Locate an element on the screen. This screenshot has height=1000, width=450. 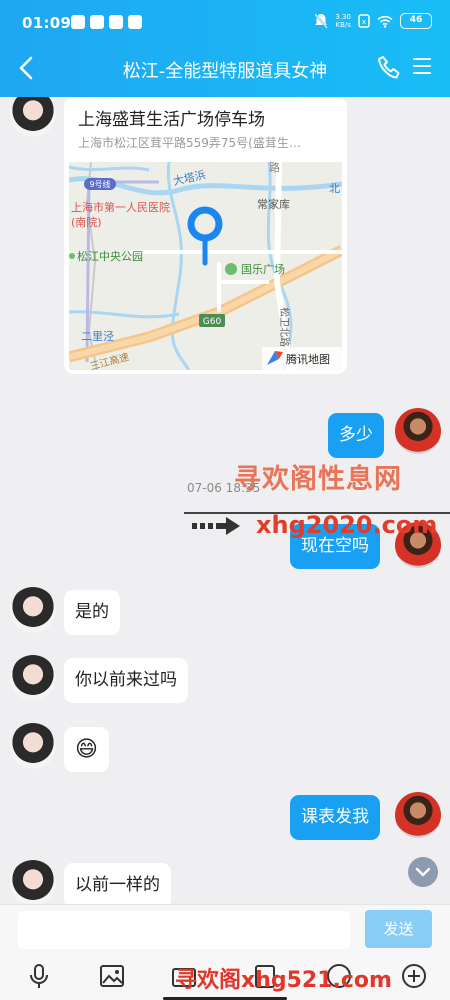
wifi-icon is located at coordinates (385, 21).